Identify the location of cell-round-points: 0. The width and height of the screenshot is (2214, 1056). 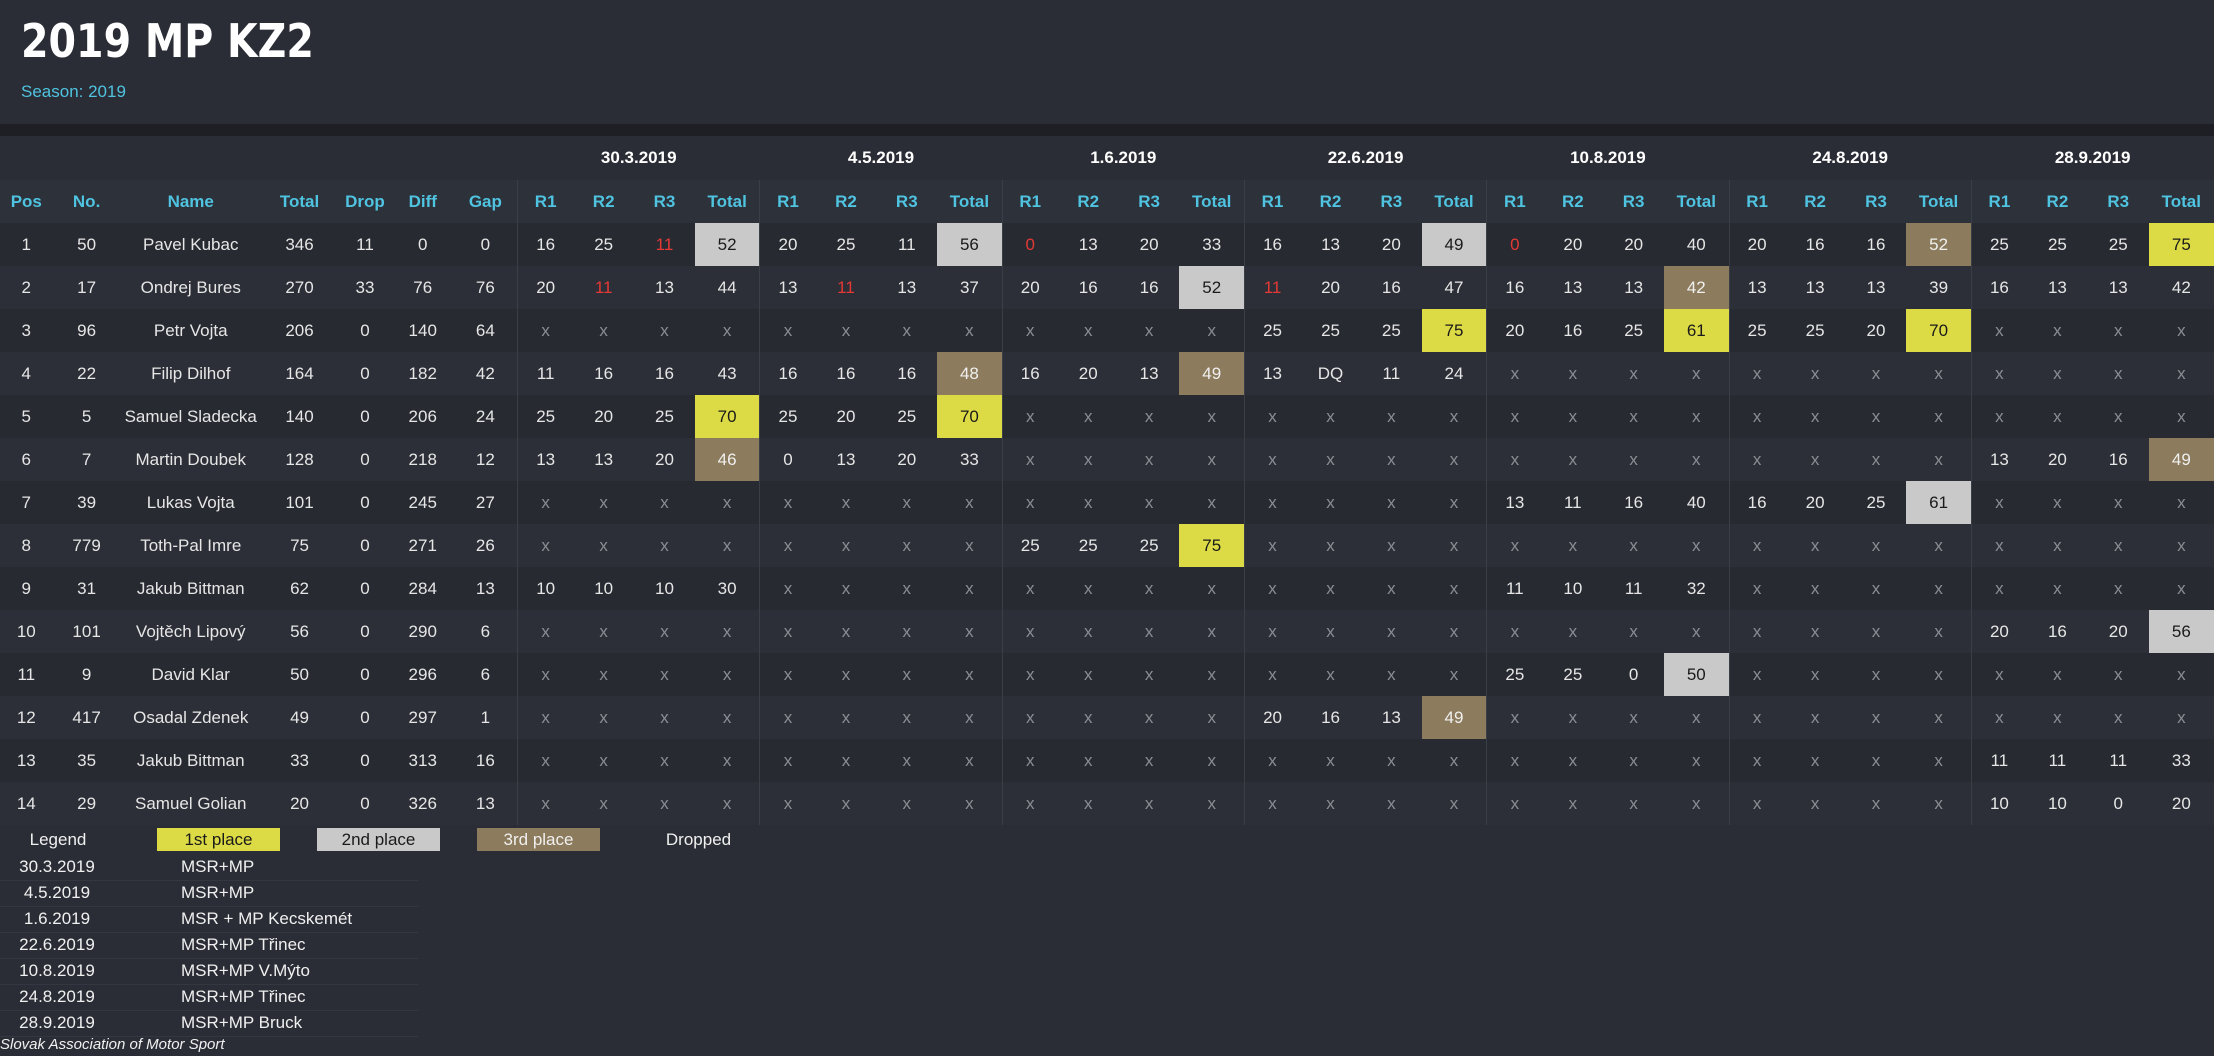
(1514, 244).